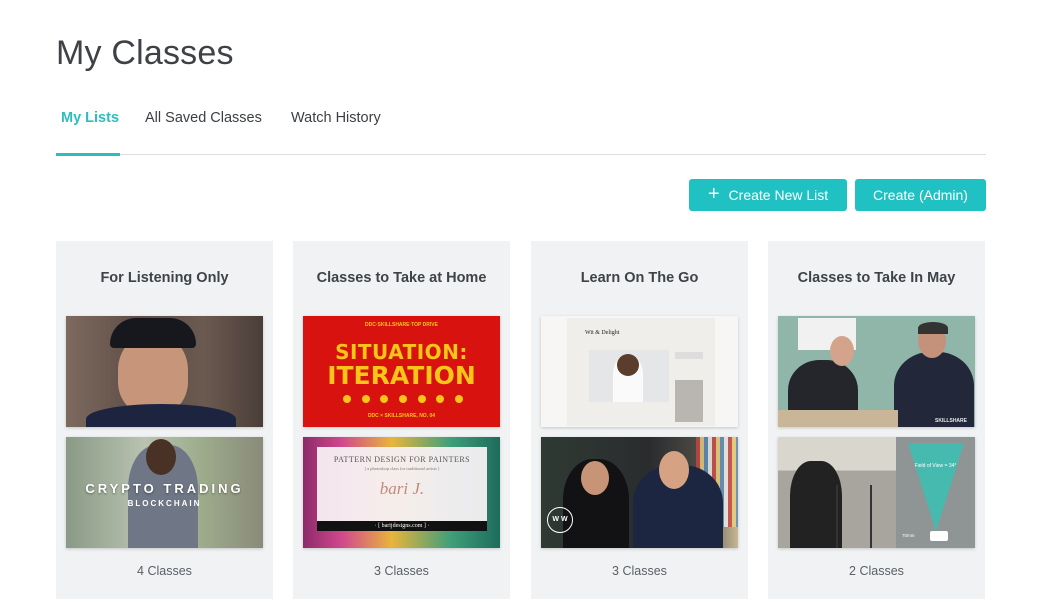 Image resolution: width=1054 pixels, height=611 pixels. I want to click on thumbnail-title: PATTERN DESIGN FOR PAINTERS, so click(402, 459).